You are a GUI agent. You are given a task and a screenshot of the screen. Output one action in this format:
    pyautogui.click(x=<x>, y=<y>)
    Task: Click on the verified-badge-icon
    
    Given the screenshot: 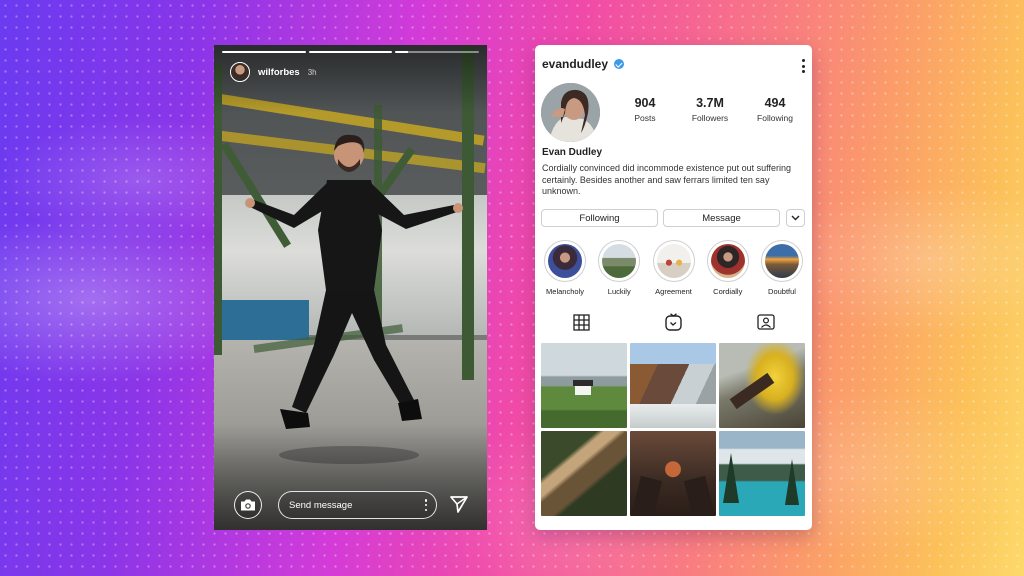 What is the action you would take?
    pyautogui.click(x=619, y=64)
    